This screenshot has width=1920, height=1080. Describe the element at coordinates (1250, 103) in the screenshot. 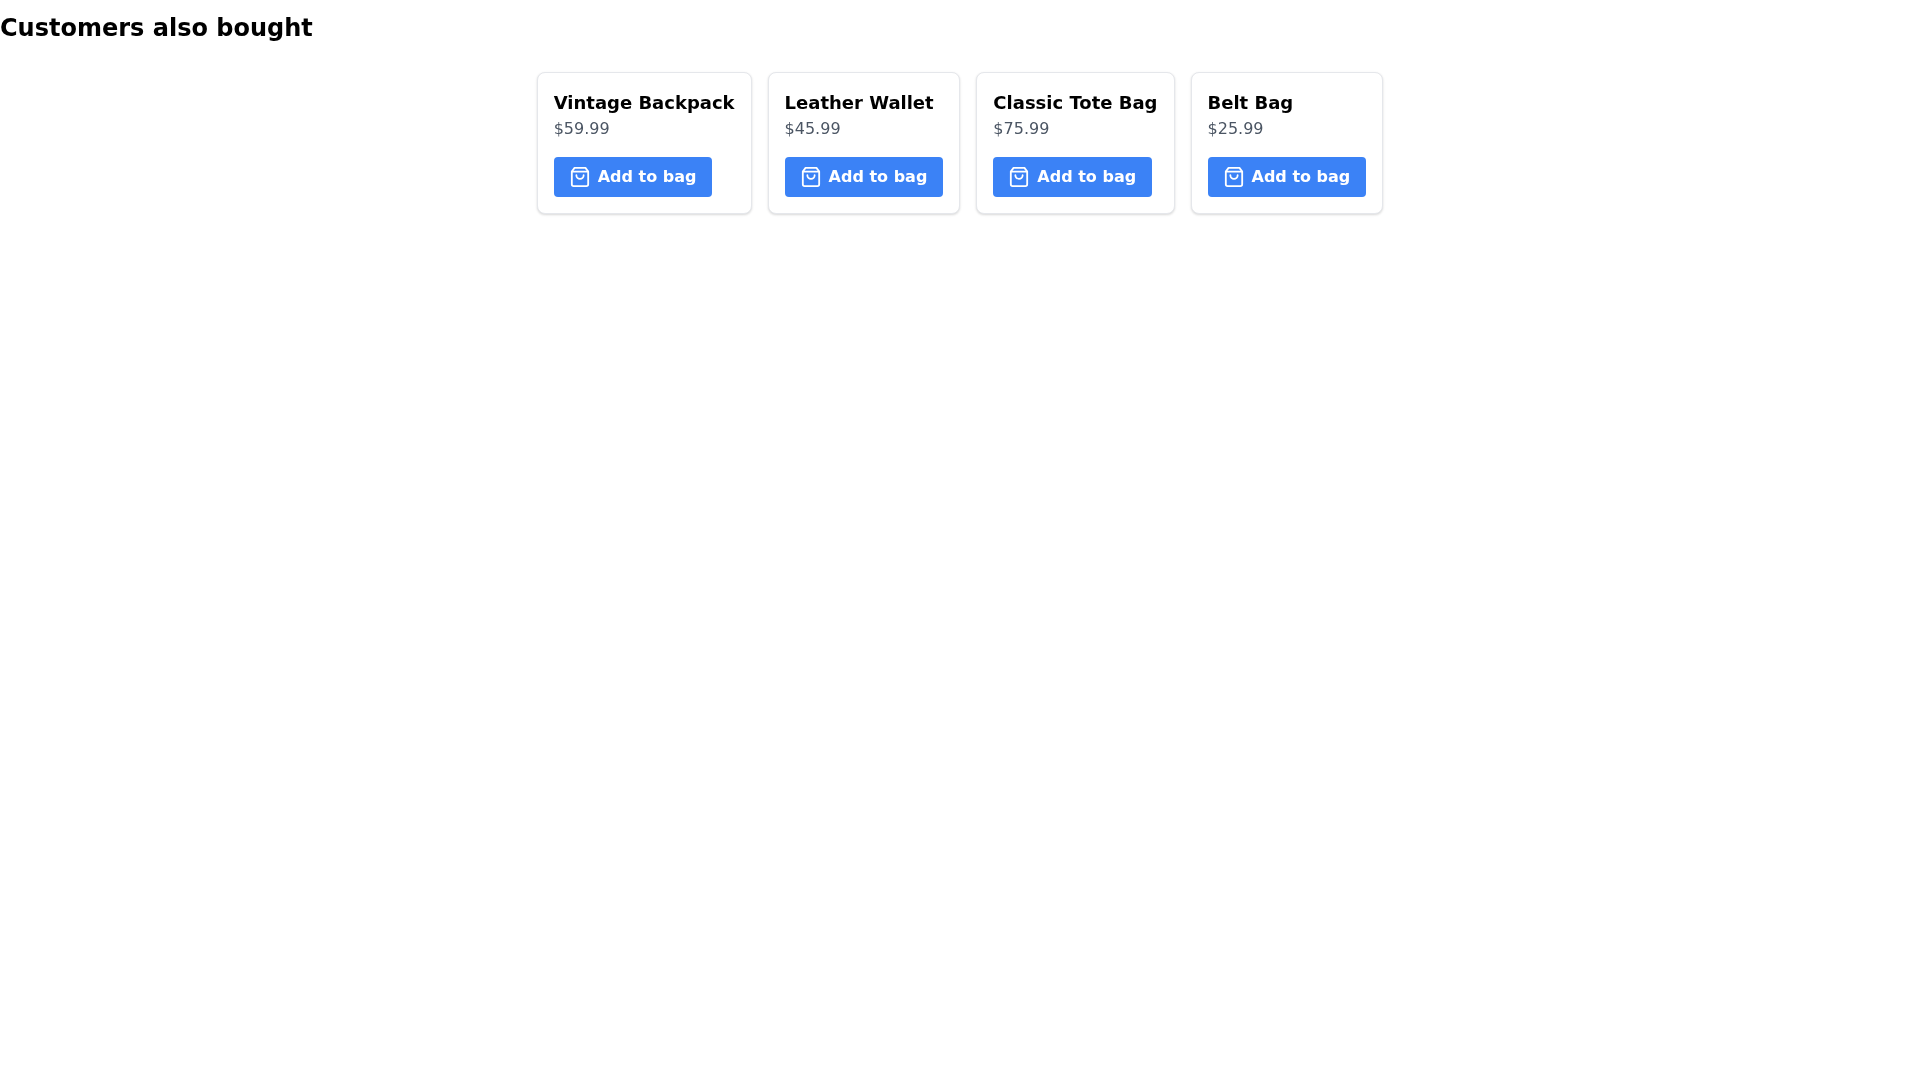

I see `product-name: Belt Bag` at that location.